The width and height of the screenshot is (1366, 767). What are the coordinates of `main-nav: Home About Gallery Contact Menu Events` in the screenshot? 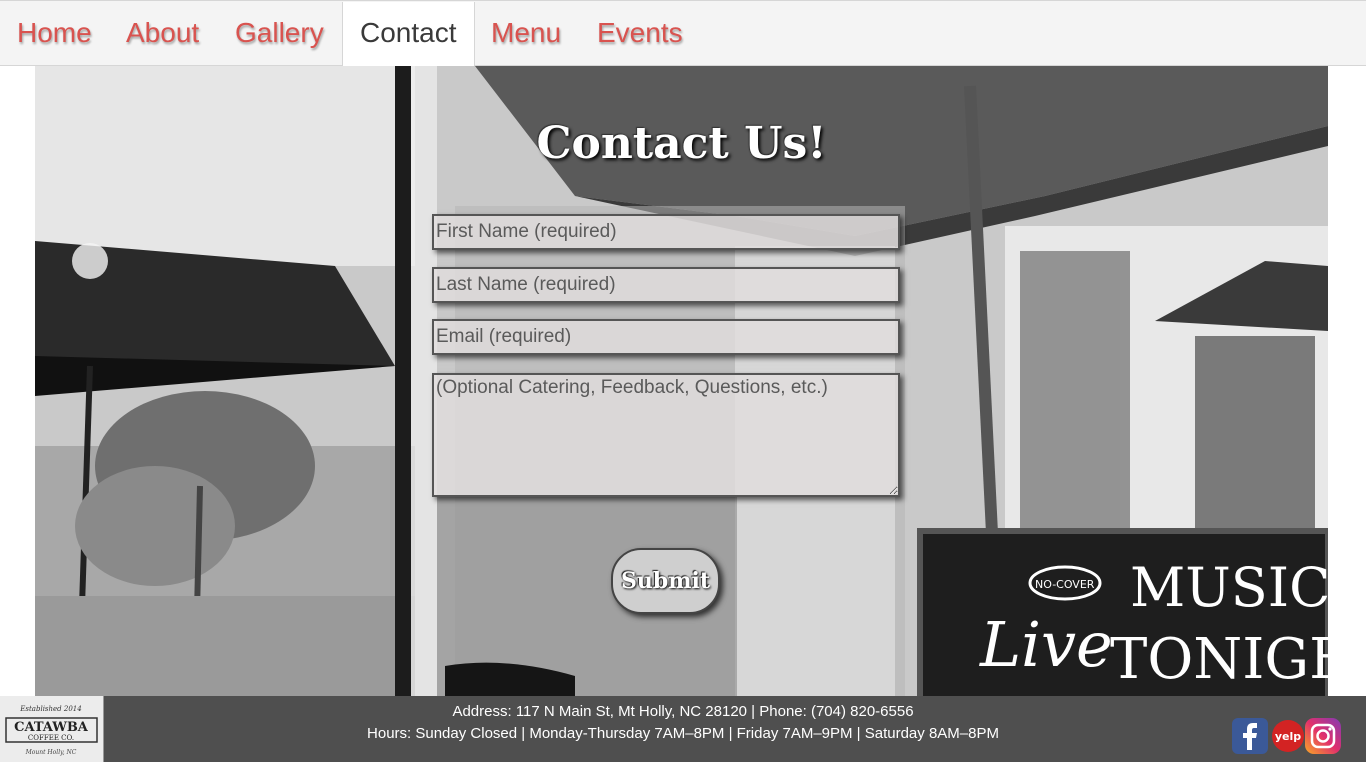 It's located at (683, 34).